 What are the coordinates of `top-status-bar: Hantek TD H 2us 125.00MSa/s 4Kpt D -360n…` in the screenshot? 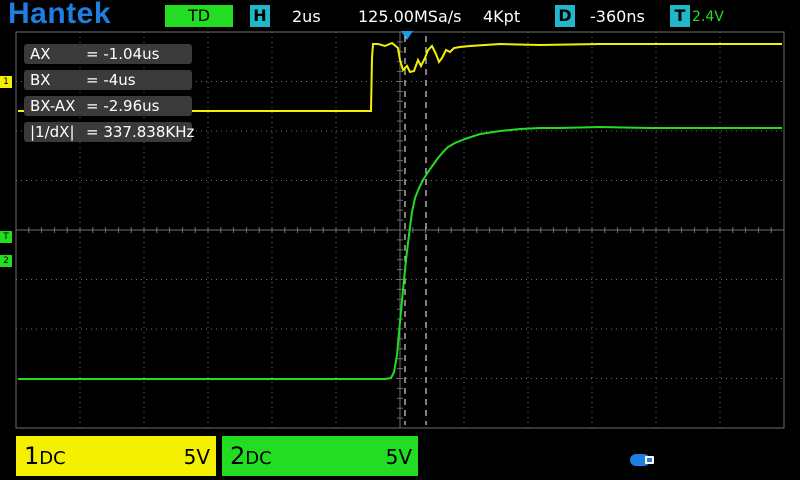 It's located at (400, 16).